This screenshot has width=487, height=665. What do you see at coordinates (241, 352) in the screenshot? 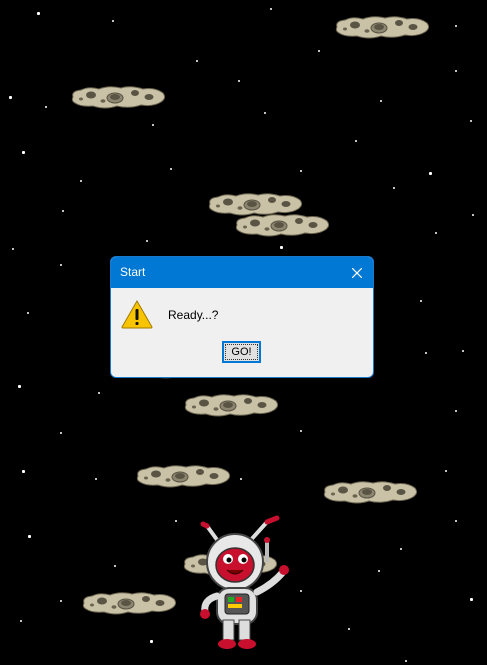
I see `go-button: GO!` at bounding box center [241, 352].